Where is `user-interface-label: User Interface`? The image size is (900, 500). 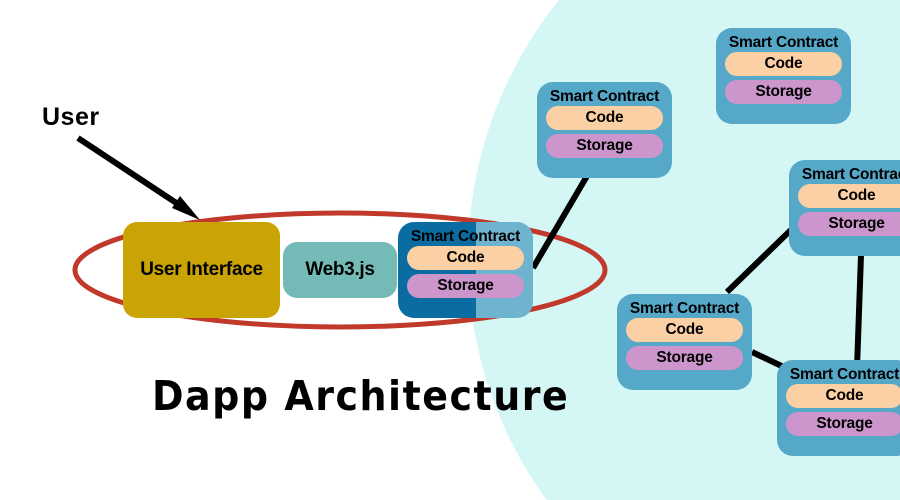
user-interface-label: User Interface is located at coordinates (201, 269).